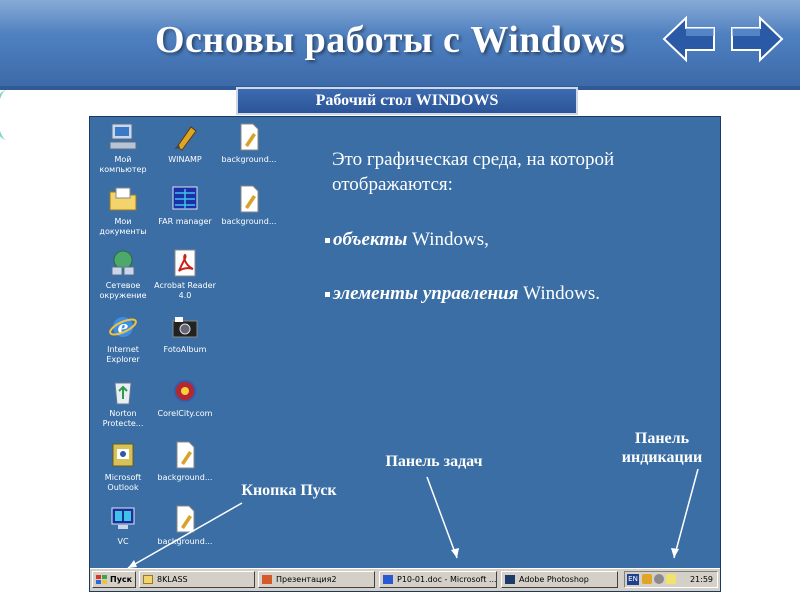  What do you see at coordinates (510, 579) in the screenshot?
I see `photoshop-icon` at bounding box center [510, 579].